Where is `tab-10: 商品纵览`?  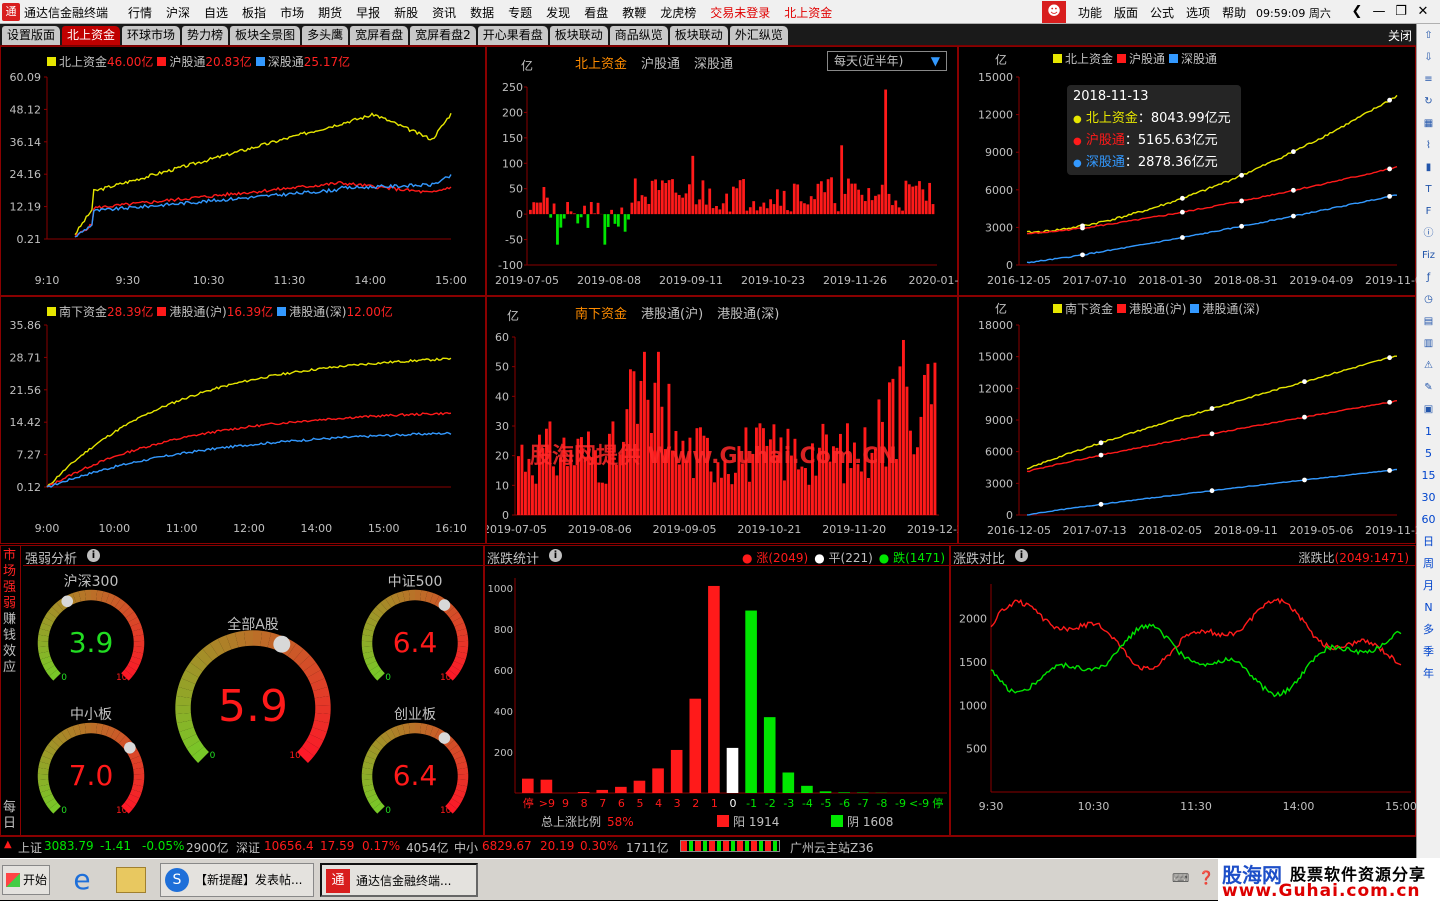
tab-10: 商品纵览 is located at coordinates (639, 35).